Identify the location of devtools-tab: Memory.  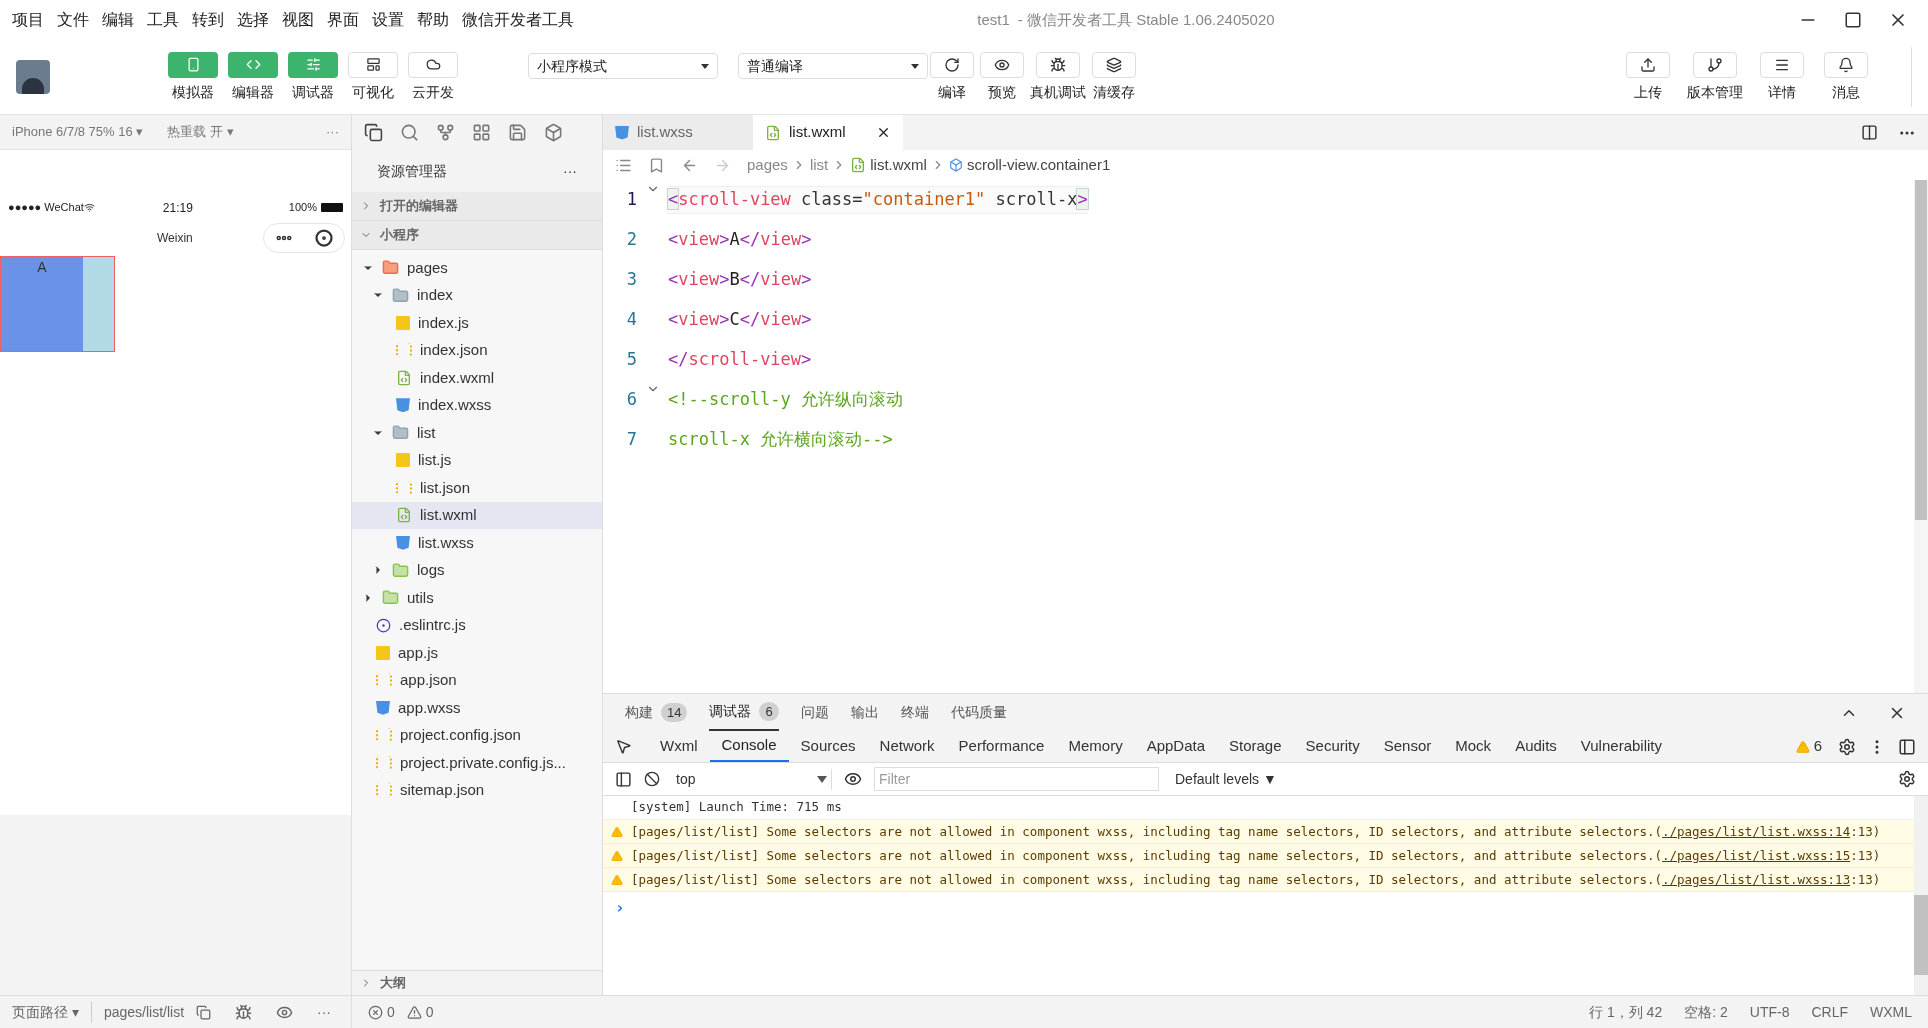
(1095, 746).